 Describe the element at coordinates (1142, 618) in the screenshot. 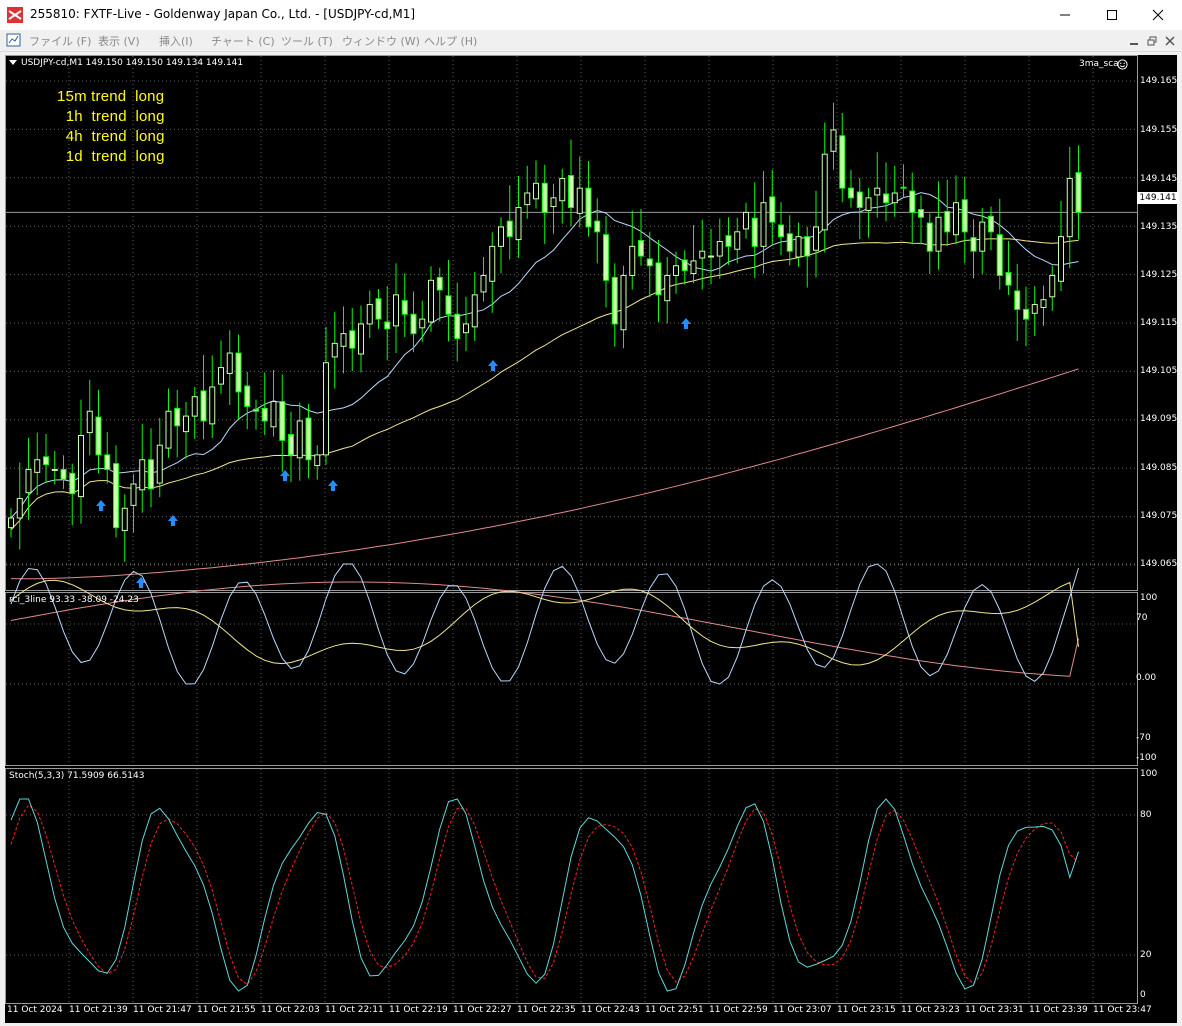

I see `rci-level: 70` at that location.